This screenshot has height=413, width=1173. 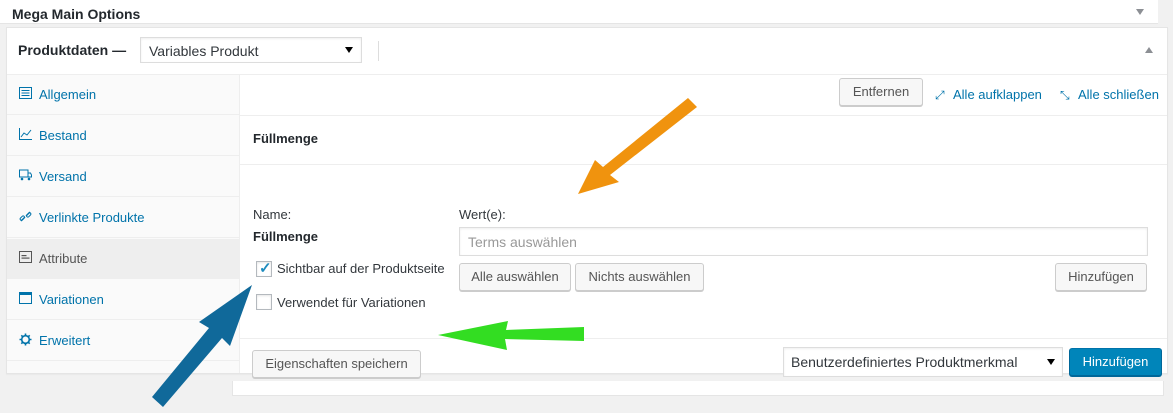 I want to click on orange-arrow-icon, so click(x=637, y=146).